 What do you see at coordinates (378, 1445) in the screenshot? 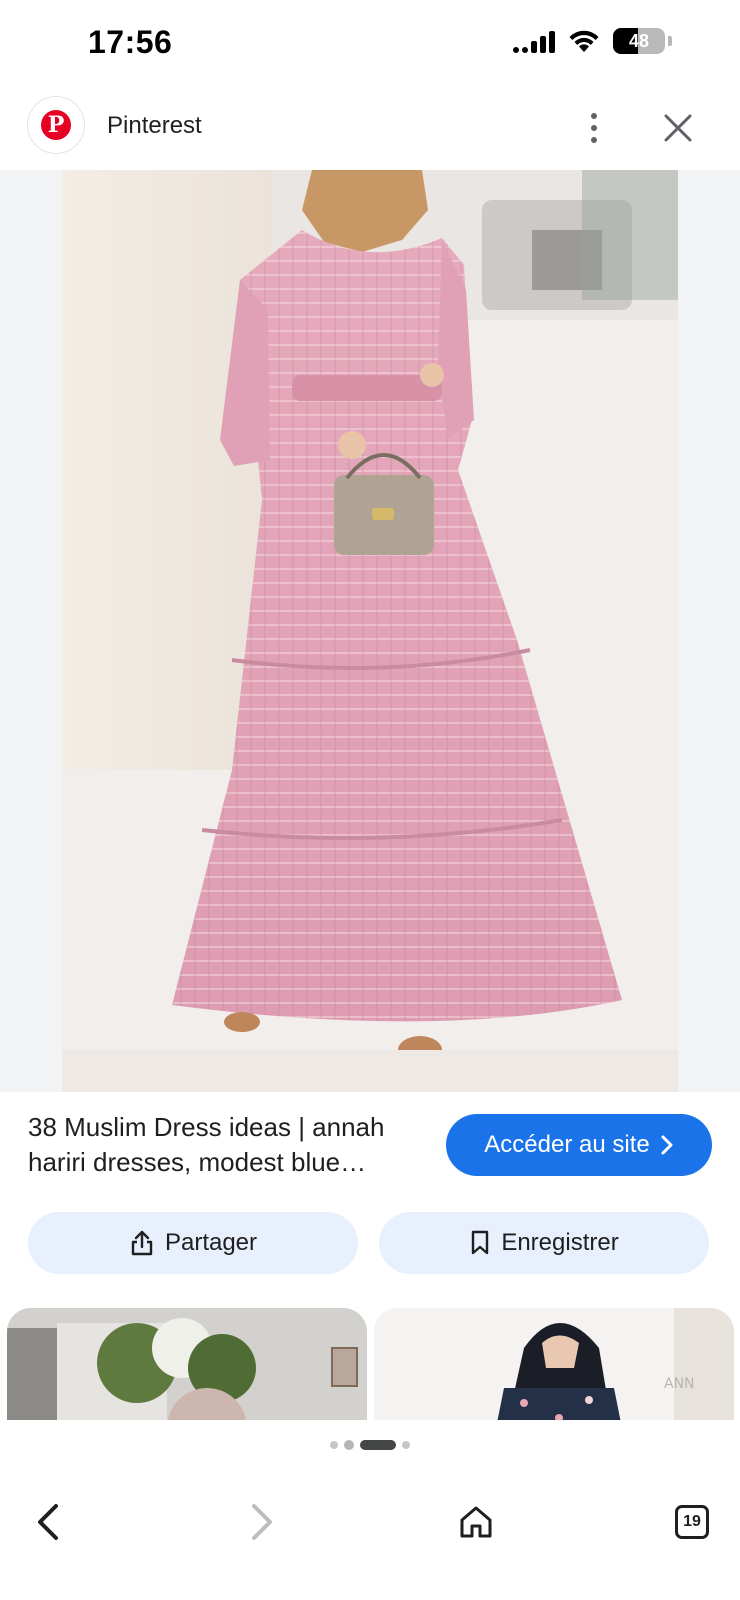
I see `page-dot-active` at bounding box center [378, 1445].